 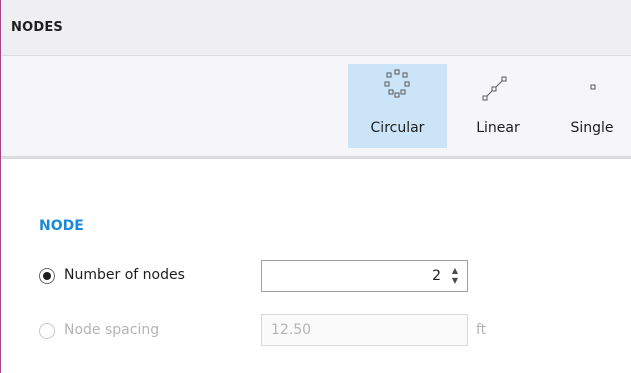 What do you see at coordinates (291, 330) in the screenshot?
I see `node-spacing-value: 12.50` at bounding box center [291, 330].